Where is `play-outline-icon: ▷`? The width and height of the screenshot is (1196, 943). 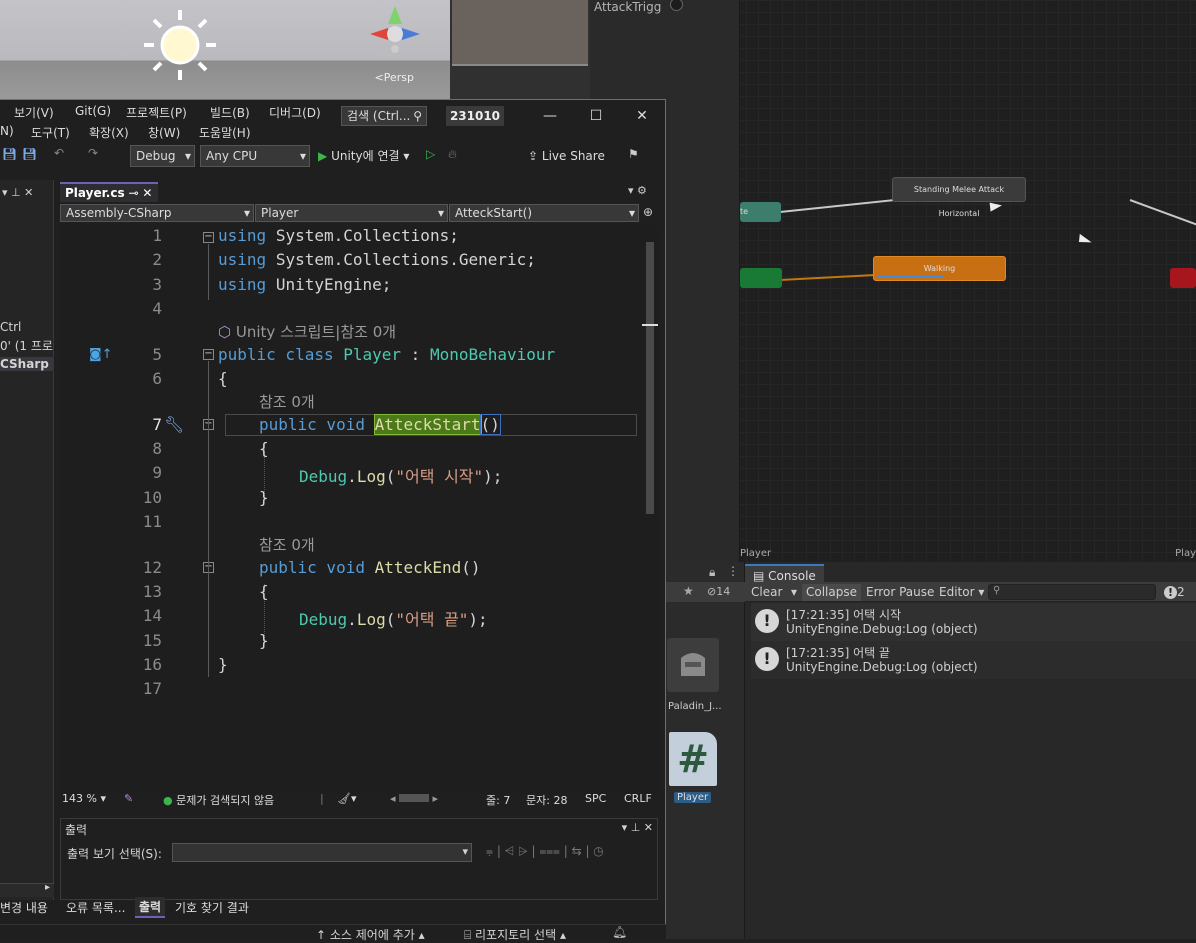
play-outline-icon: ▷ is located at coordinates (430, 154).